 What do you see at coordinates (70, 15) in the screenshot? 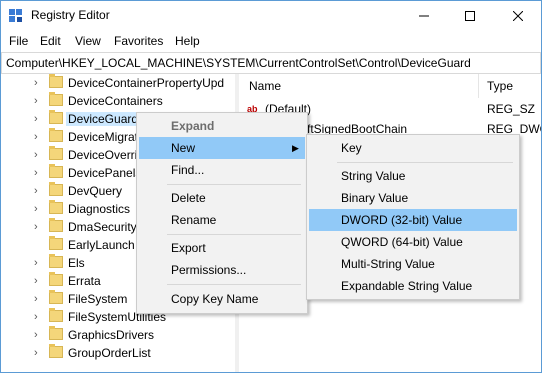
I see `window-title: Registry Editor` at bounding box center [70, 15].